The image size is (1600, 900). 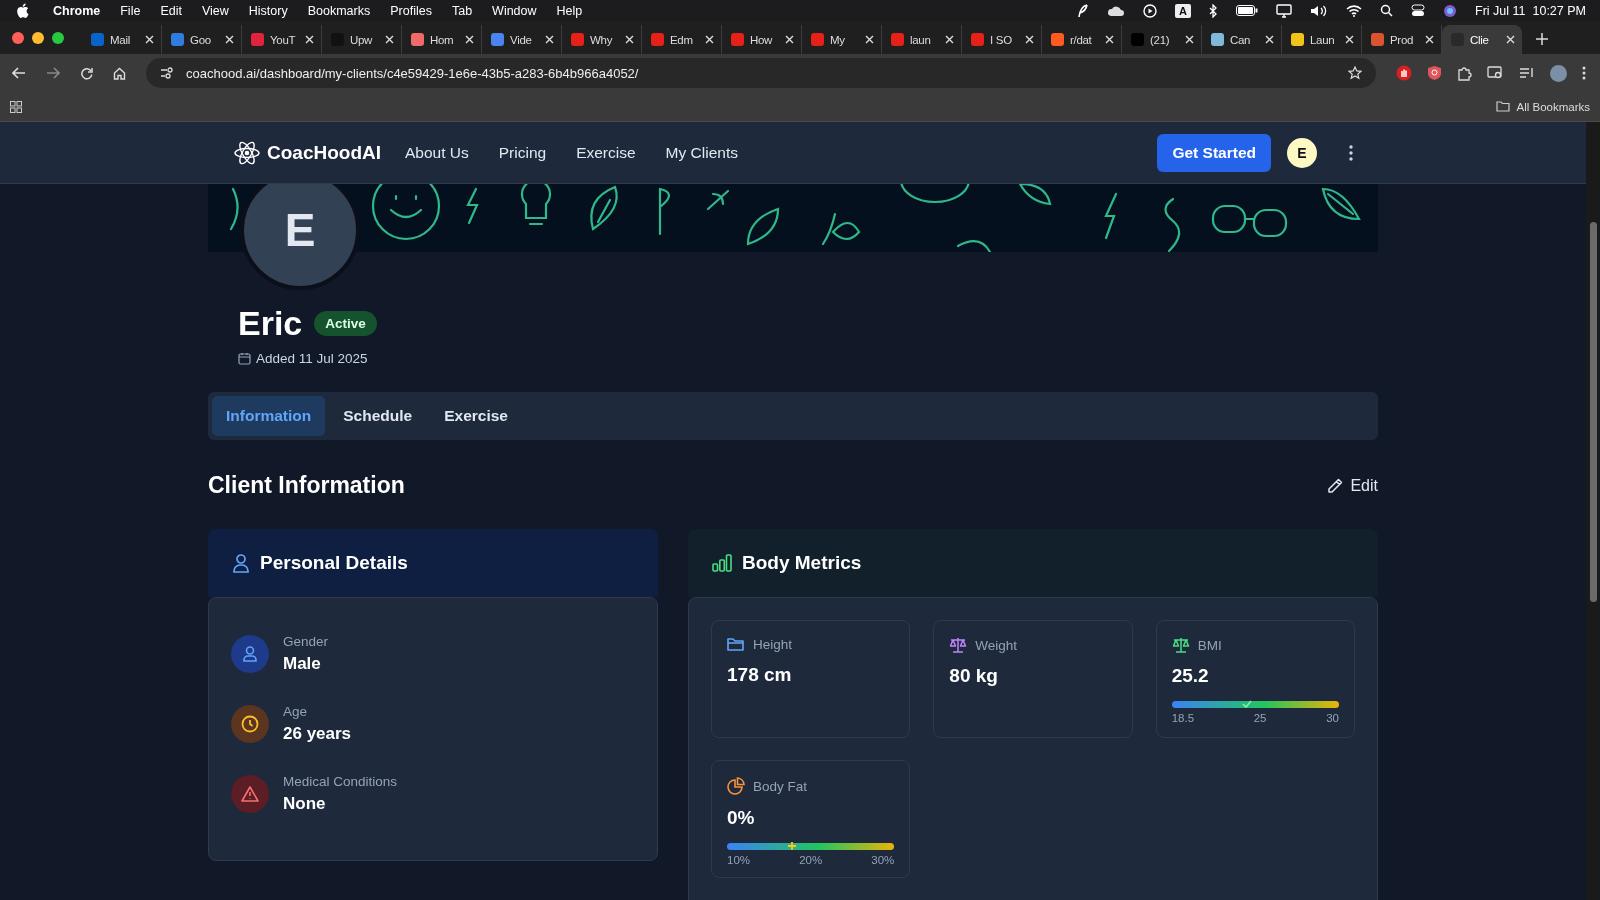 What do you see at coordinates (762, 39) in the screenshot?
I see `tab-title: How` at bounding box center [762, 39].